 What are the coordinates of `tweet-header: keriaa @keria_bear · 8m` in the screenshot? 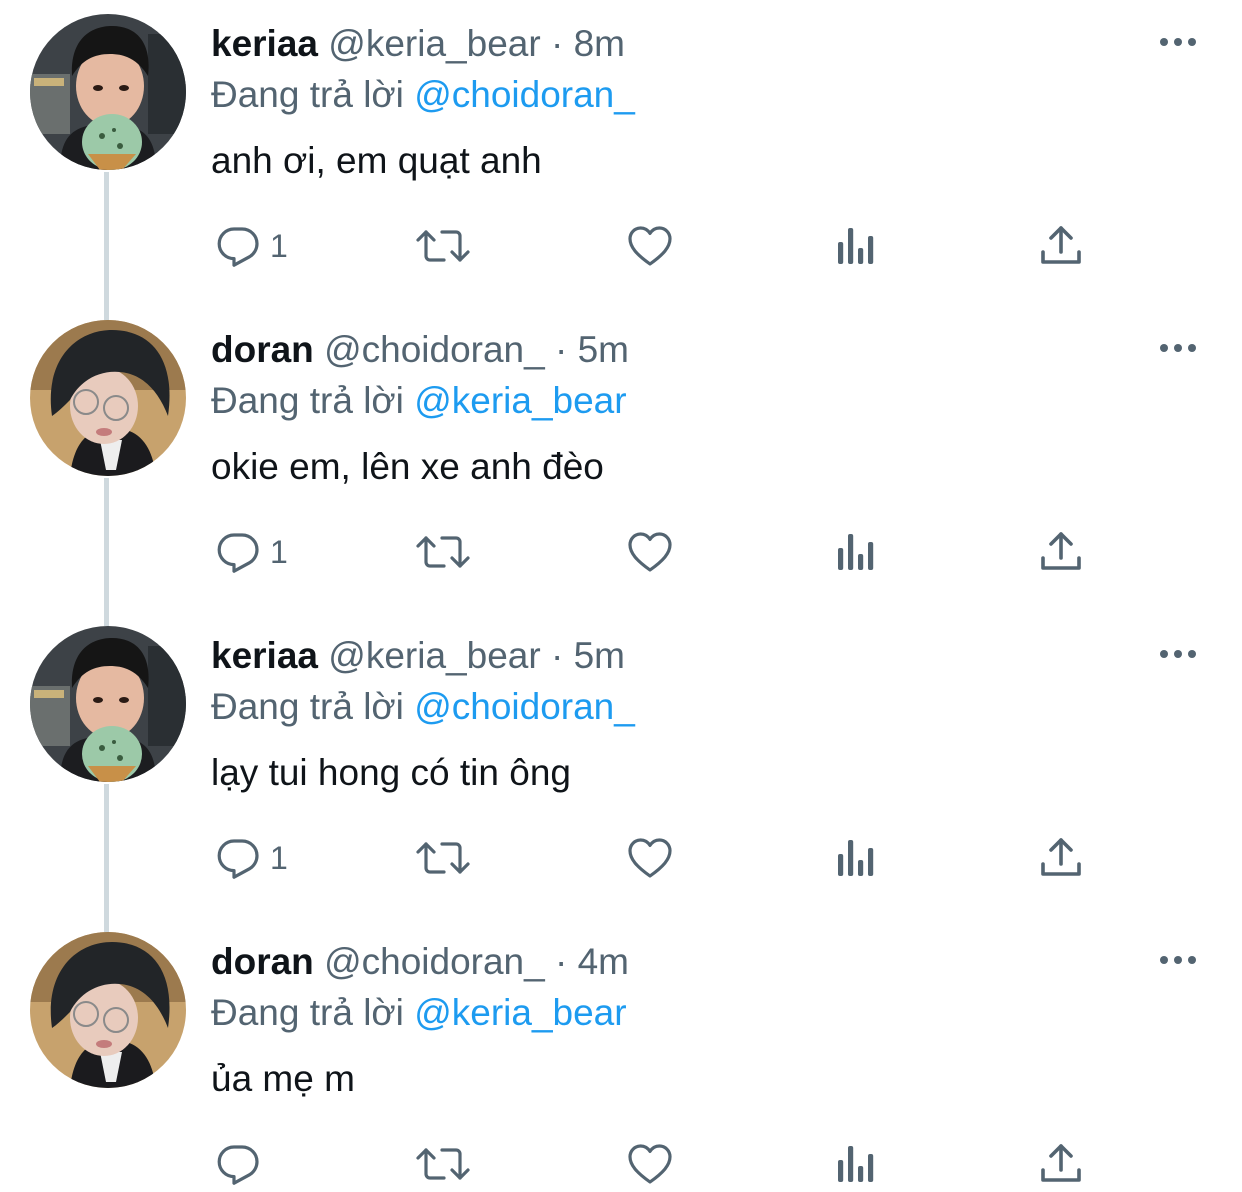 It's located at (418, 44).